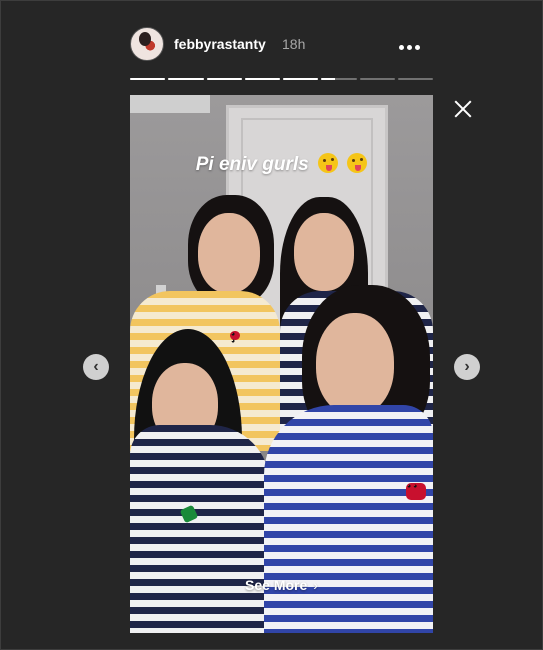 The height and width of the screenshot is (650, 543). What do you see at coordinates (170, 104) in the screenshot?
I see `story-photo-ac-unit` at bounding box center [170, 104].